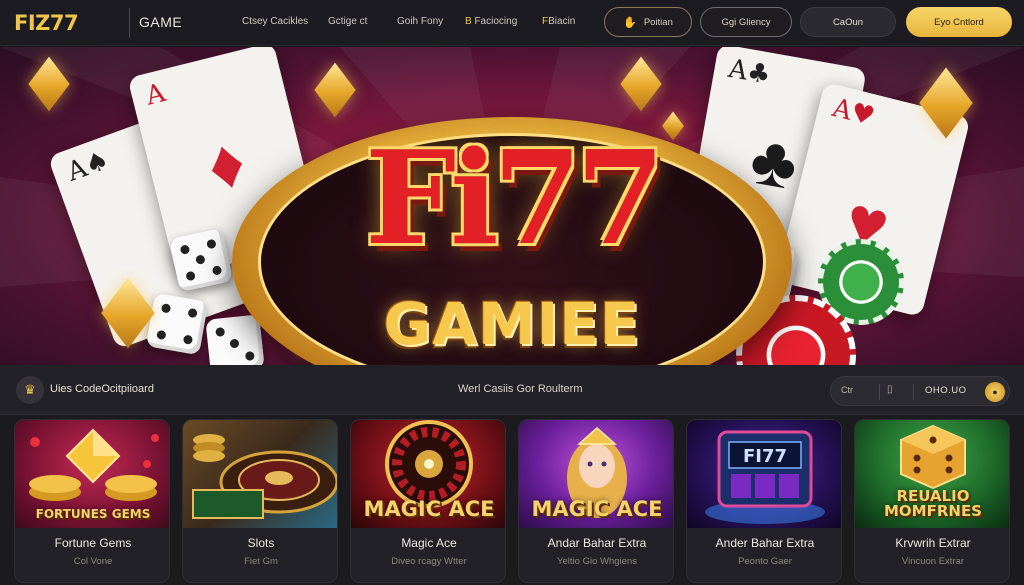 The width and height of the screenshot is (1024, 585). Describe the element at coordinates (933, 561) in the screenshot. I see `game-subtitle: Vincuon Extrar` at that location.